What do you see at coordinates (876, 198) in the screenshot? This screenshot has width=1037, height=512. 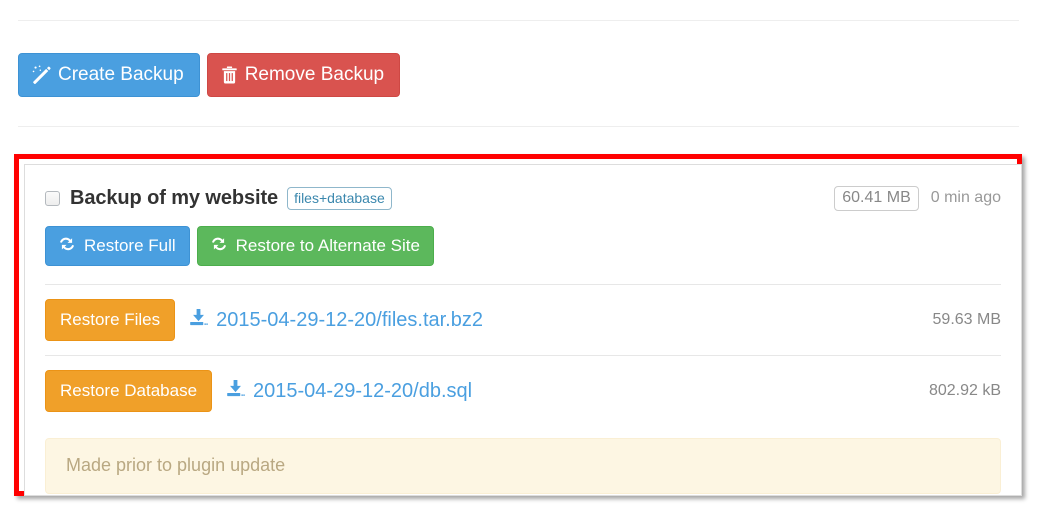 I see `backup-total-size: 60.41 MB` at bounding box center [876, 198].